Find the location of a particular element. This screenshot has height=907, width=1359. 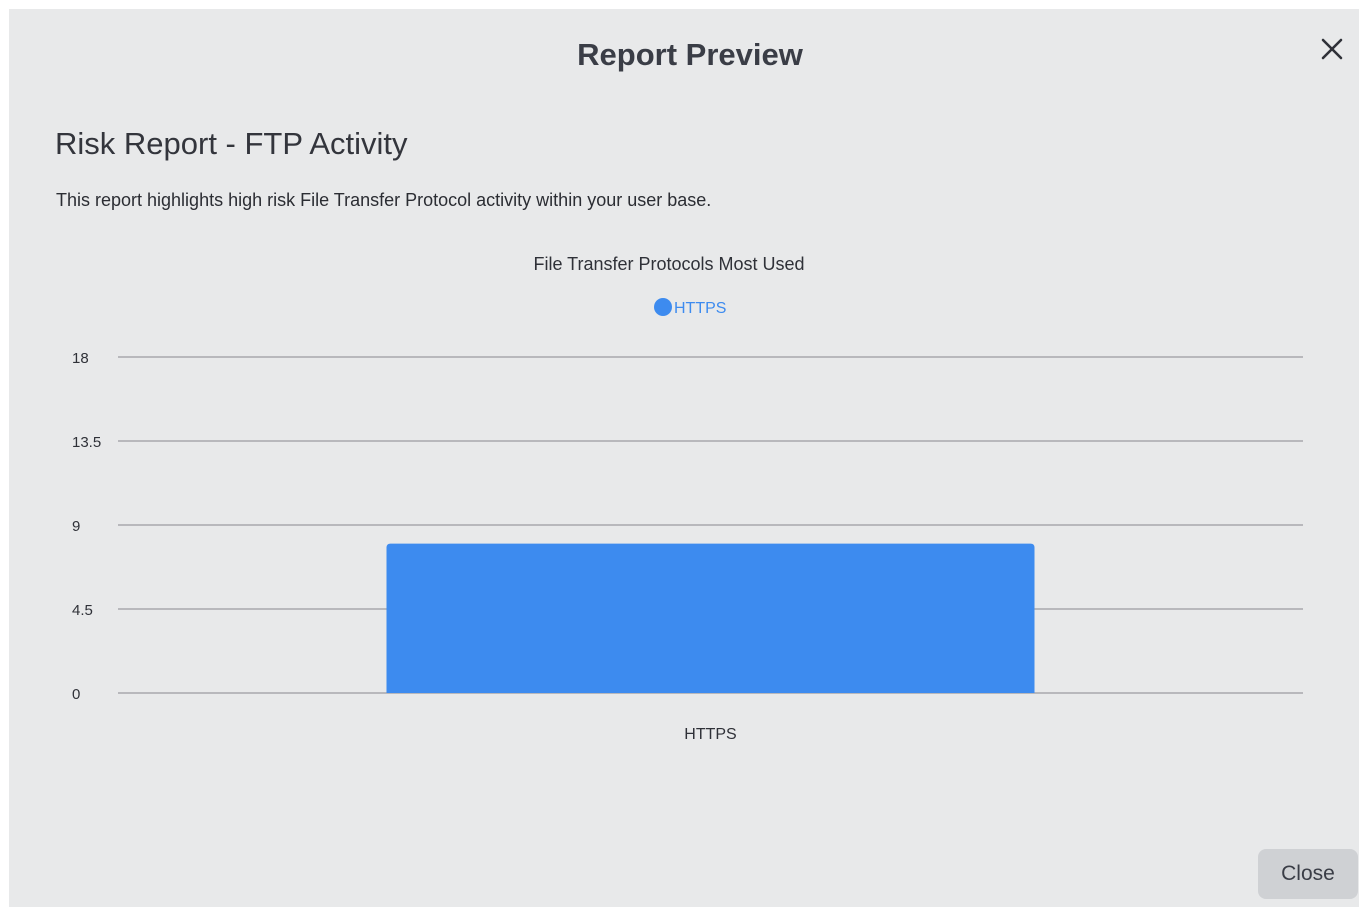

legend-marker-https is located at coordinates (663, 307).